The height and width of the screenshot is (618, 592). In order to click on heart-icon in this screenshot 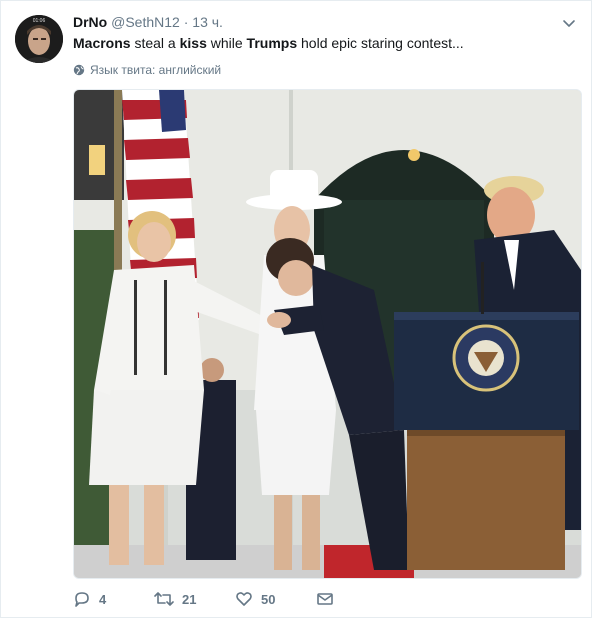, I will do `click(244, 599)`.